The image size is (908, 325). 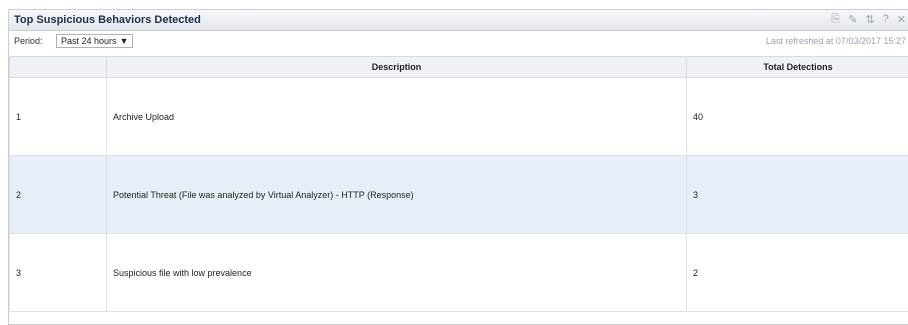 I want to click on row-total-detections: 40, so click(x=797, y=116).